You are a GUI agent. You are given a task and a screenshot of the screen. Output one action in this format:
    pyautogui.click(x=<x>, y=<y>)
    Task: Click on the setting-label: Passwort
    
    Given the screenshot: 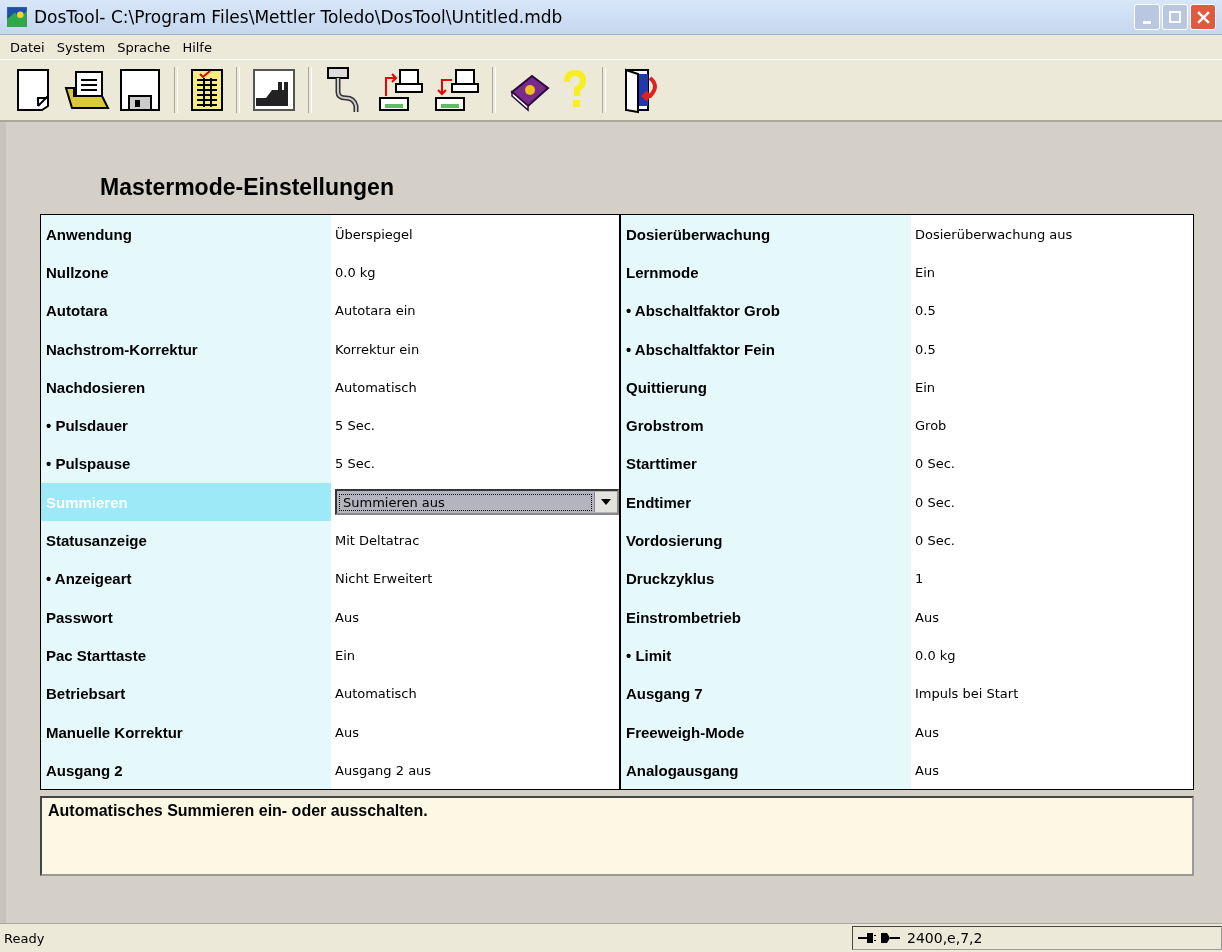 What is the action you would take?
    pyautogui.click(x=186, y=617)
    